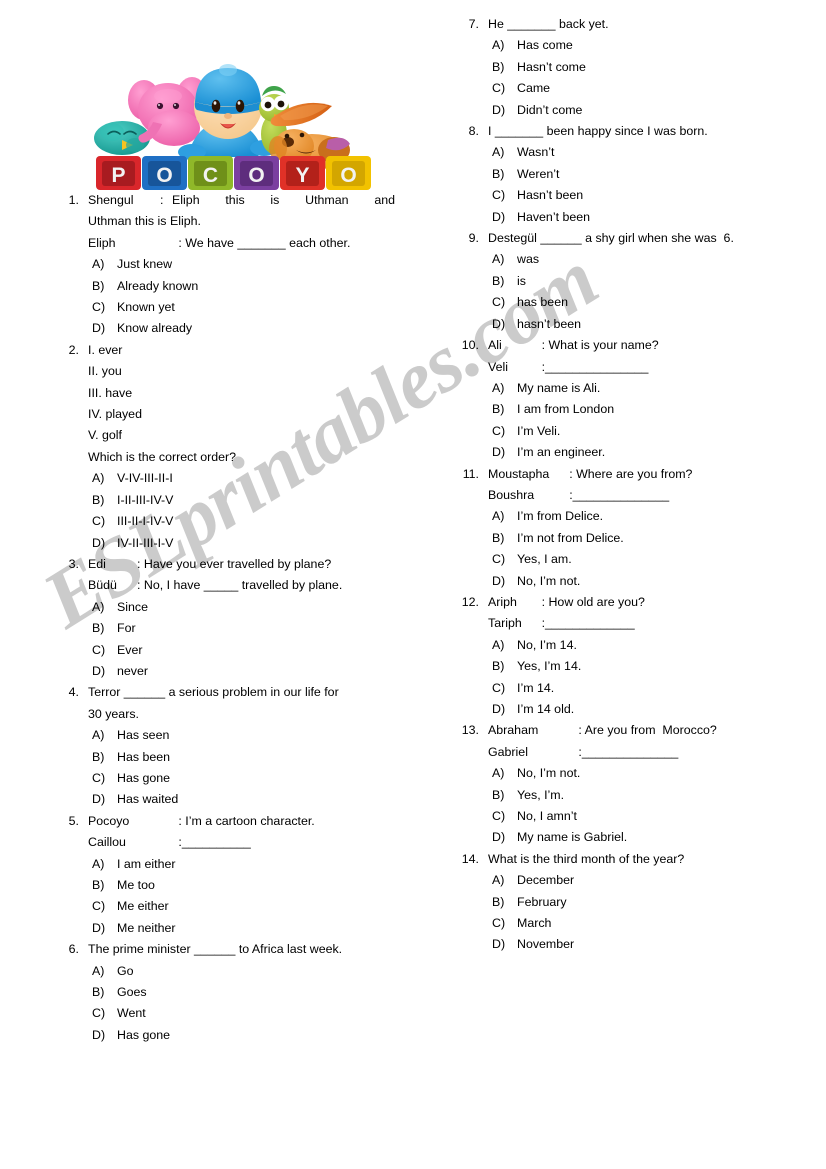  What do you see at coordinates (109, 820) in the screenshot?
I see `dialogue-speaker: Pocoyo` at bounding box center [109, 820].